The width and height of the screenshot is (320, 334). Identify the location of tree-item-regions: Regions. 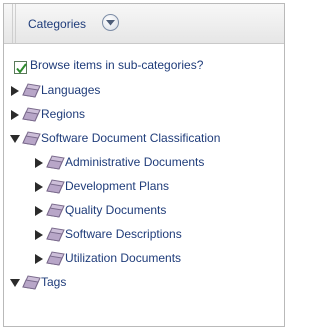
(63, 114).